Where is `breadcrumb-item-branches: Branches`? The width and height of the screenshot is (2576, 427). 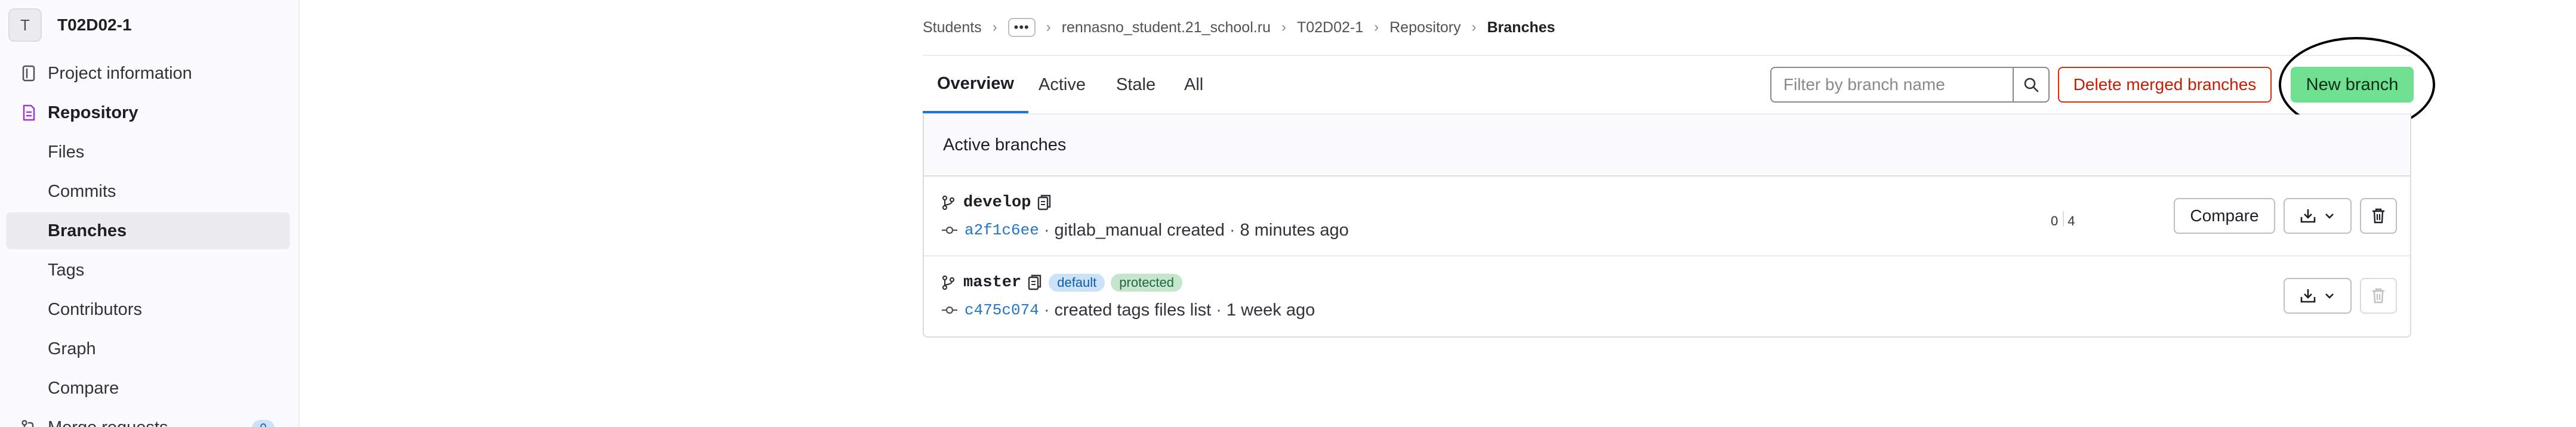 breadcrumb-item-branches: Branches is located at coordinates (1521, 27).